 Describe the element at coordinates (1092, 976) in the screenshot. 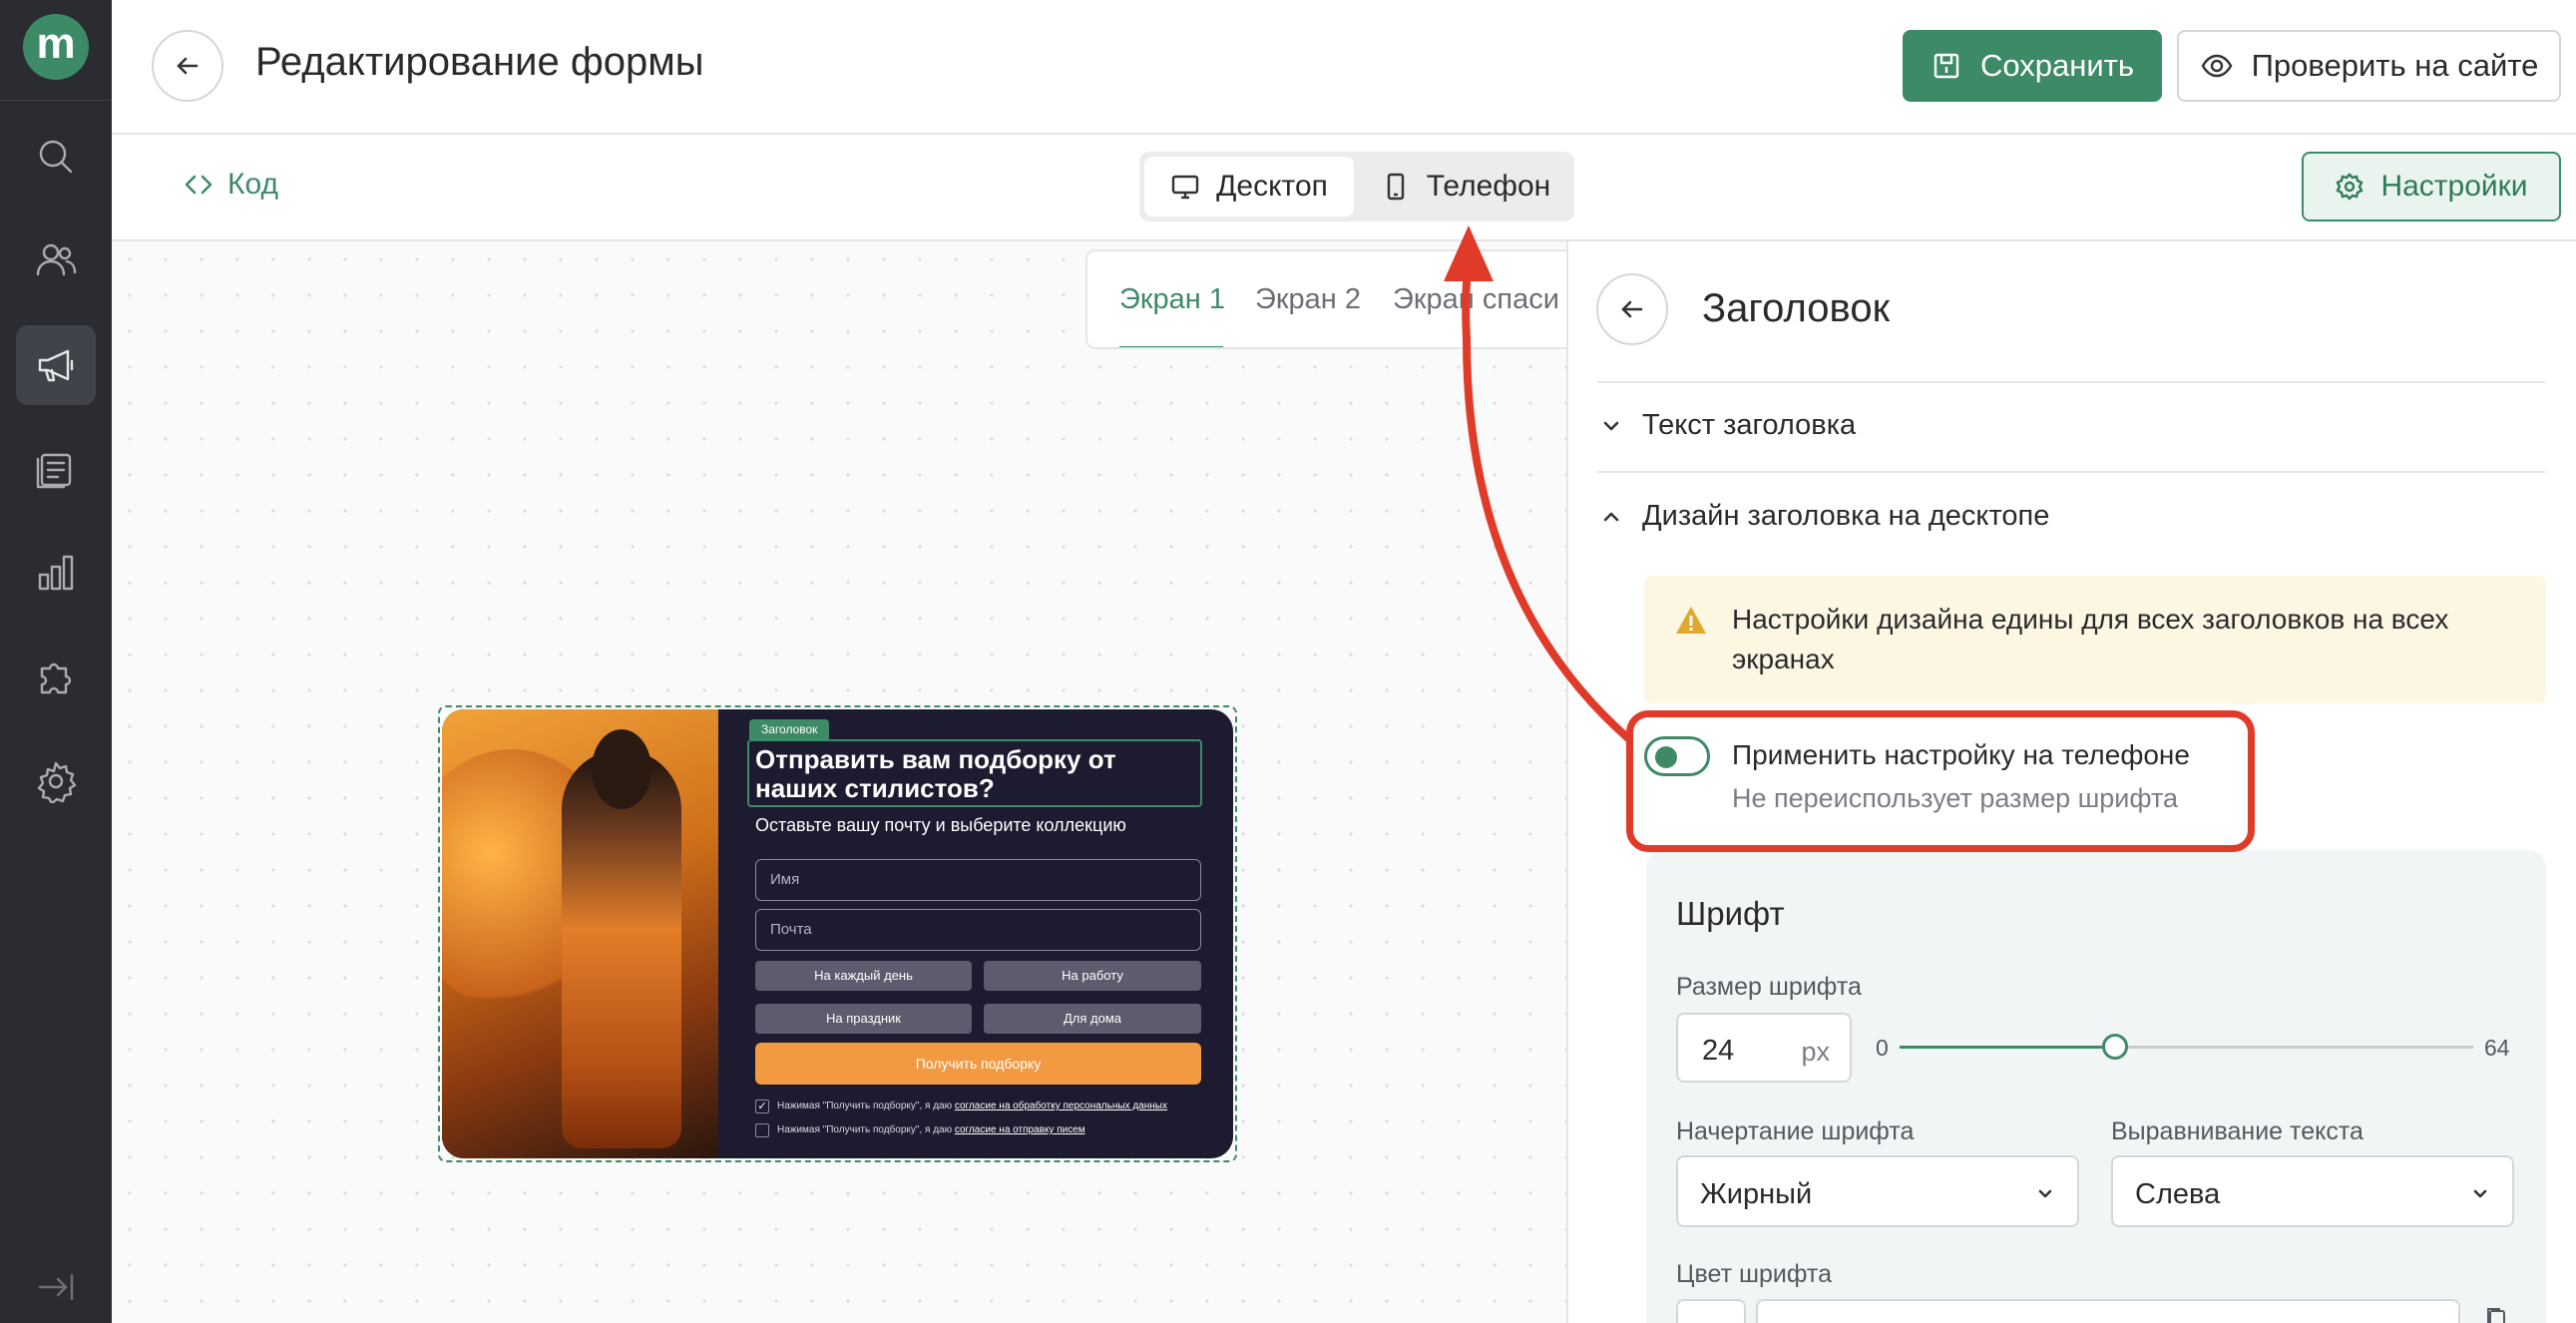

I see `preview-chip: На работу` at that location.